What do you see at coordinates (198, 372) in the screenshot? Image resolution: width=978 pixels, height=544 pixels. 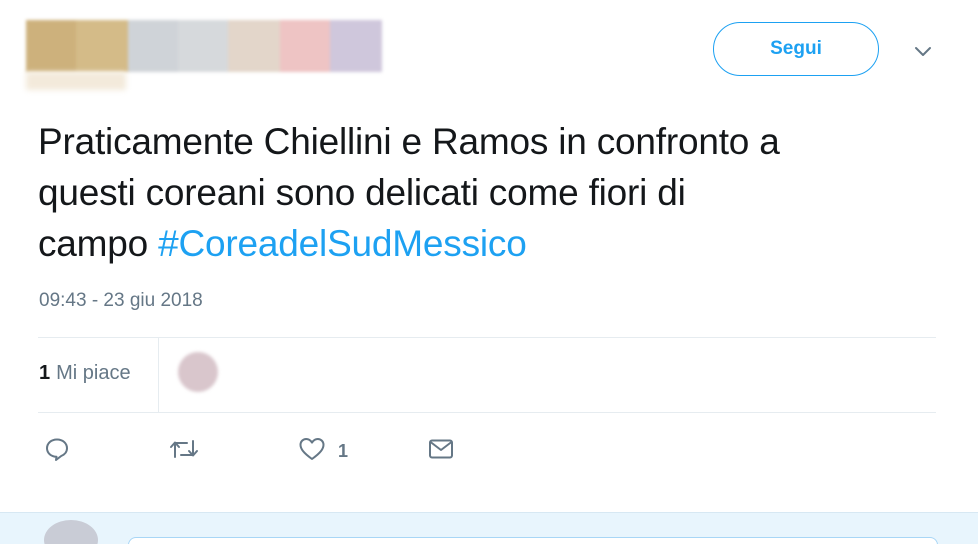 I see `liker-avatar` at bounding box center [198, 372].